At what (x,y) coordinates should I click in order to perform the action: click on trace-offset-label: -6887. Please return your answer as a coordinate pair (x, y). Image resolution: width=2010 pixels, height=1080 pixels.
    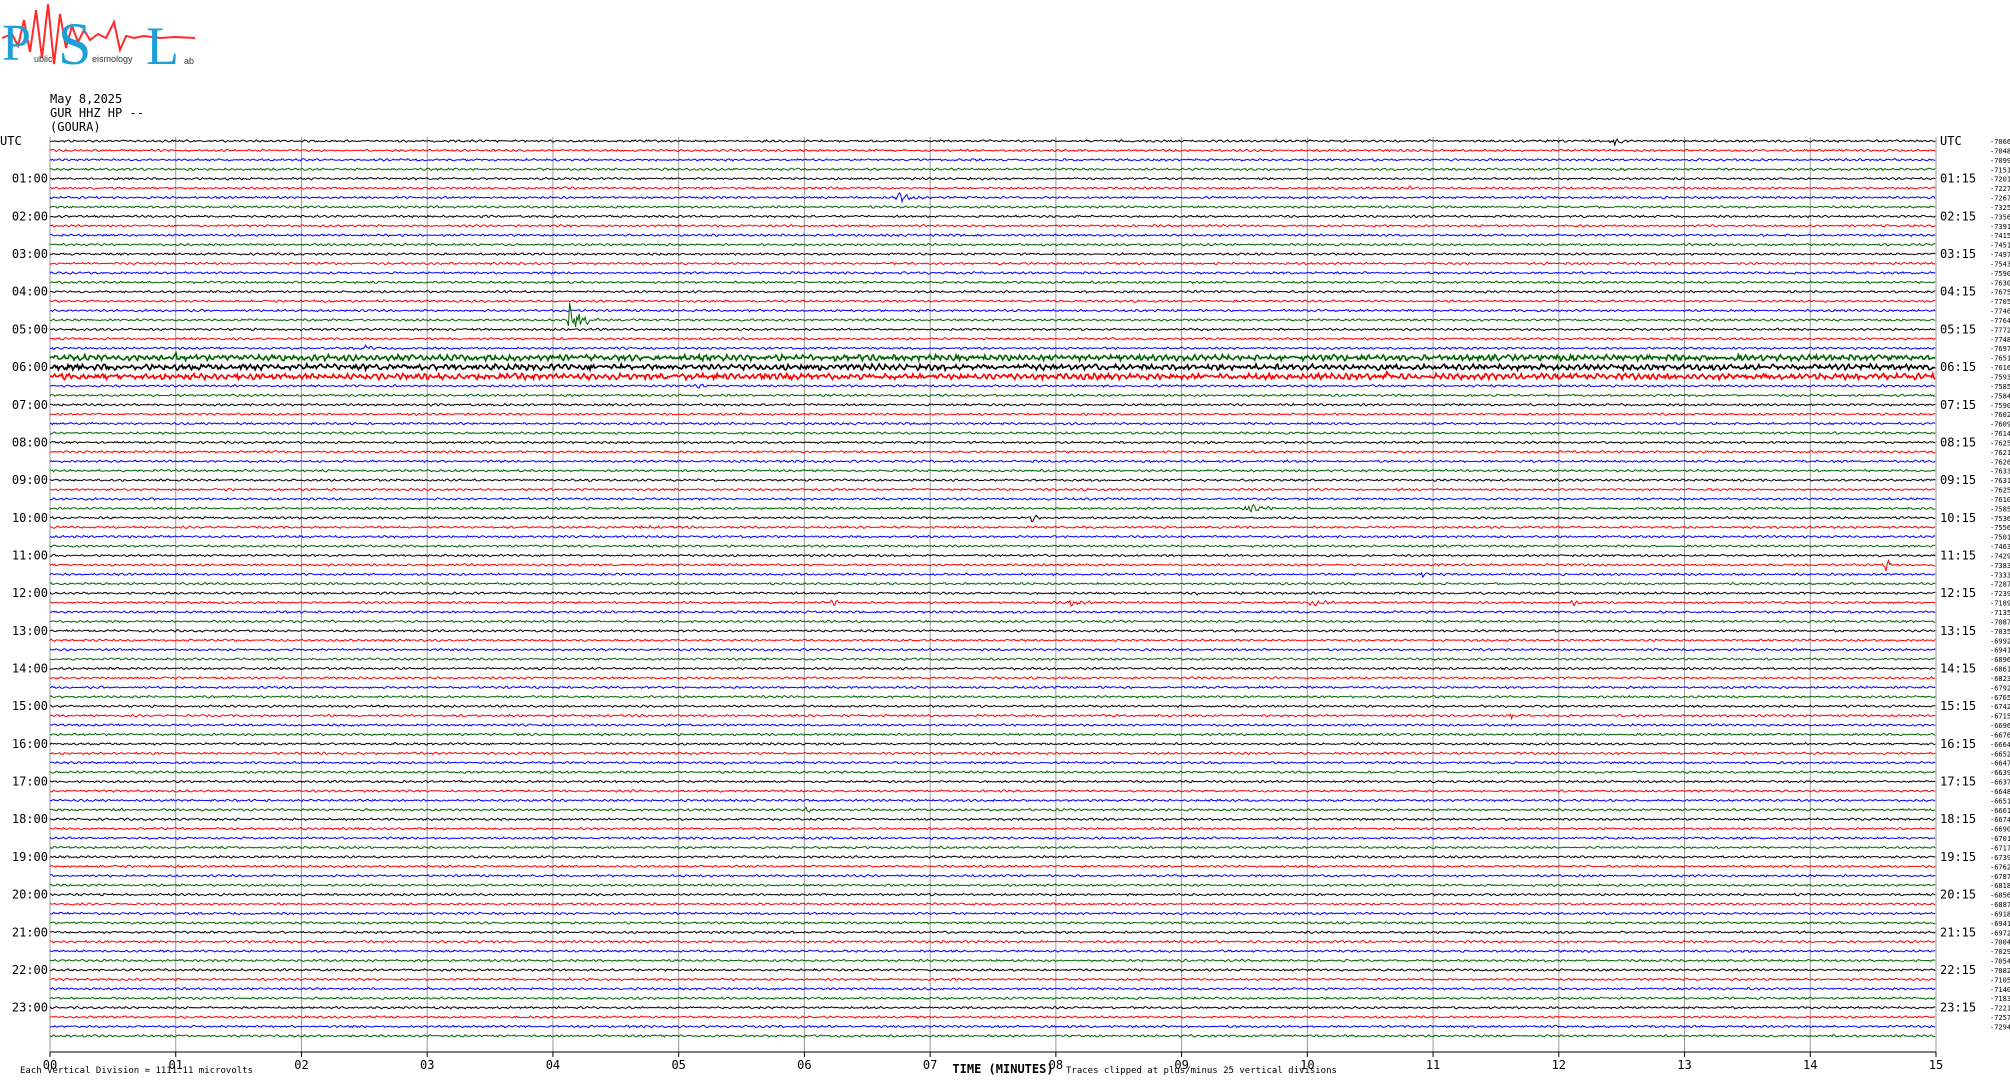
    Looking at the image, I should click on (2000, 905).